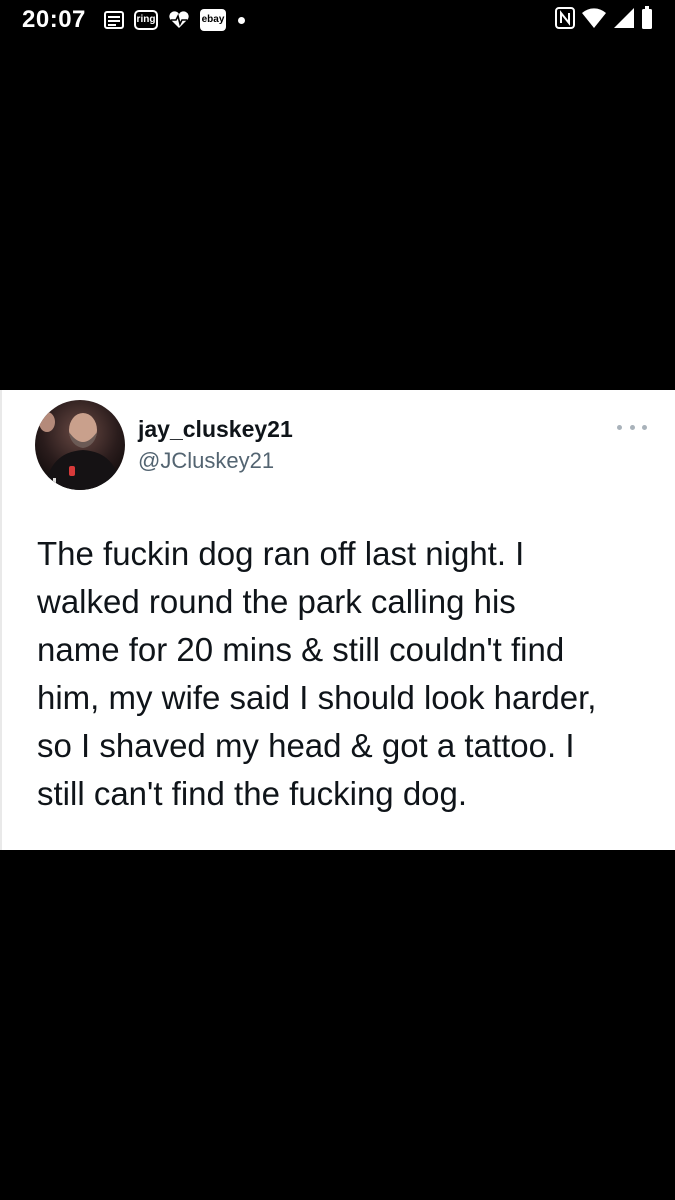 The image size is (675, 1200). I want to click on ebay-icon: ebay, so click(213, 20).